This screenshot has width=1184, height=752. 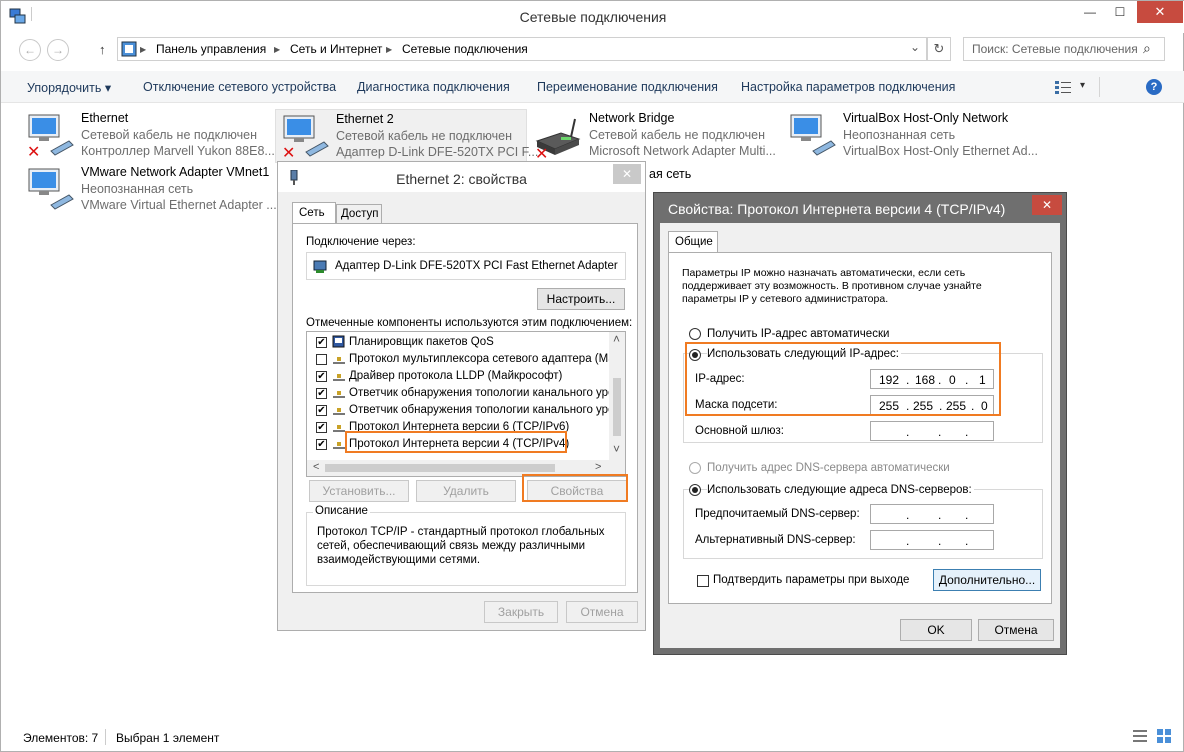 I want to click on large-icons-view-icon, so click(x=1164, y=736).